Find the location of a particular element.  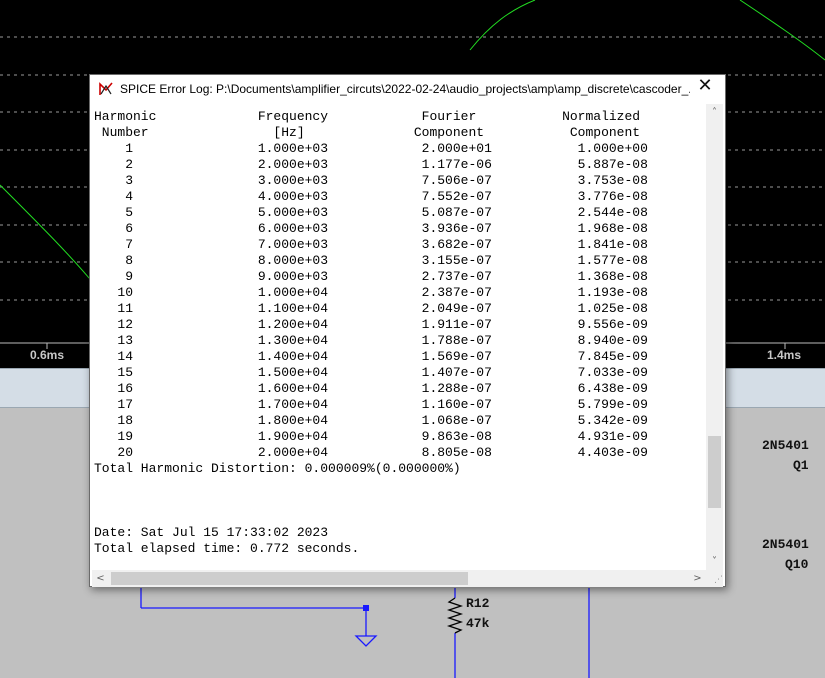

log-line: 4 4.000e+03 7.552e-07 3.776e-08 is located at coordinates (371, 196).